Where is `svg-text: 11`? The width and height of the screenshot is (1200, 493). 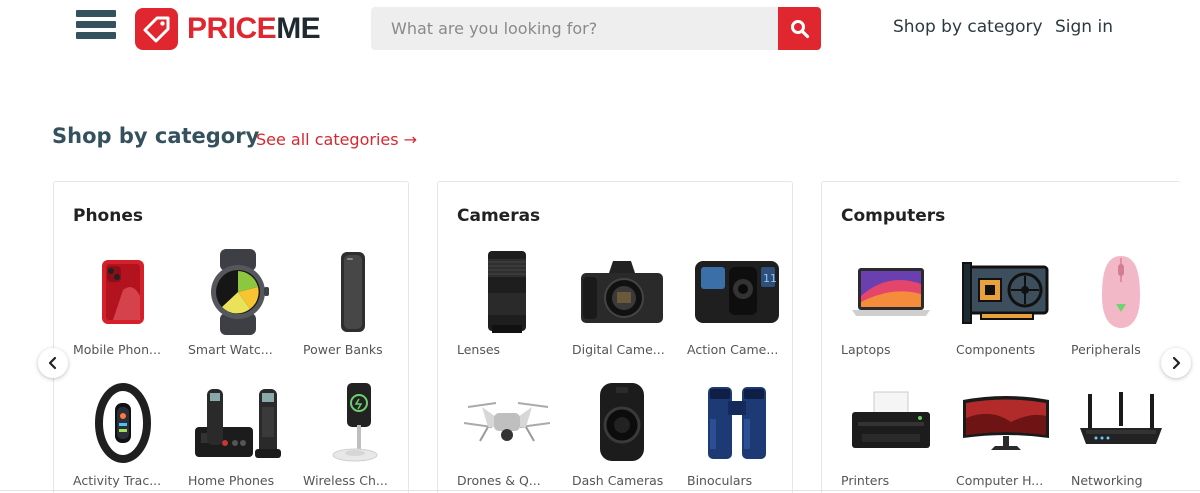
svg-text: 11 is located at coordinates (770, 278).